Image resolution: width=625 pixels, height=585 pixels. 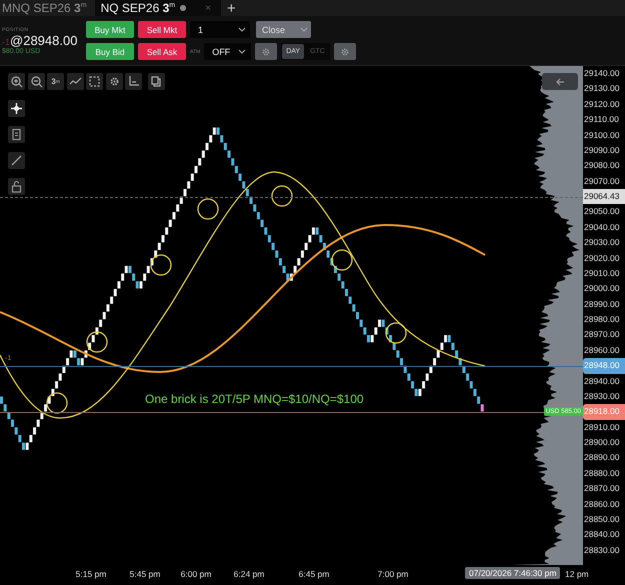 What do you see at coordinates (601, 350) in the screenshot?
I see `price-label: 28960.00` at bounding box center [601, 350].